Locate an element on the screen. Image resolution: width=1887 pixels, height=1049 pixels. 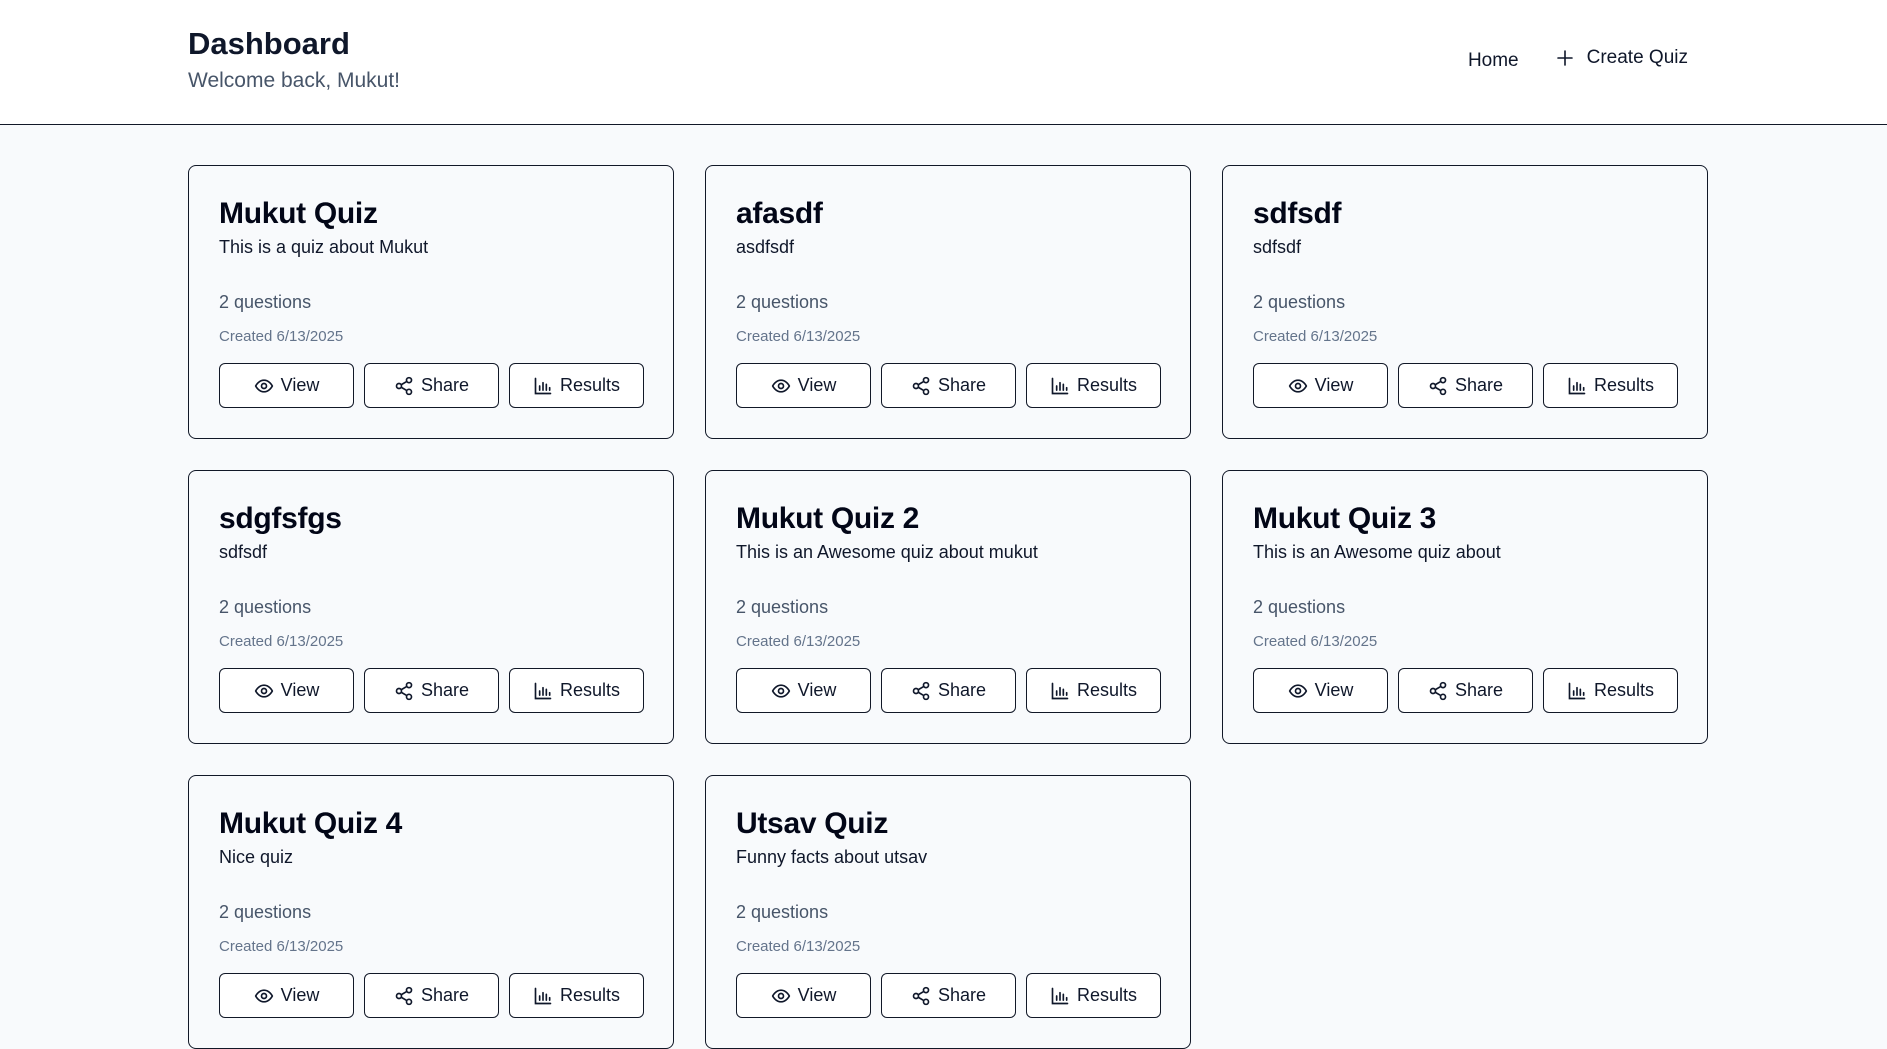
plus-icon is located at coordinates (1564, 58).